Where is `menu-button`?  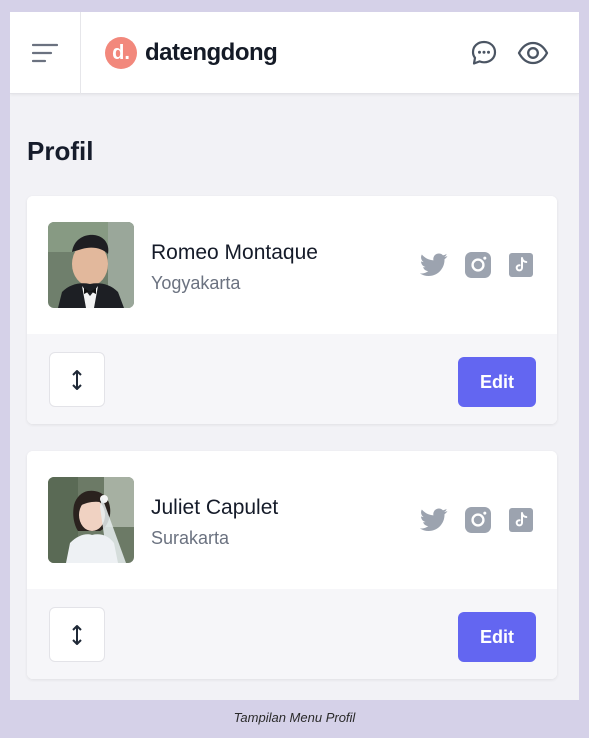
menu-button is located at coordinates (45, 53).